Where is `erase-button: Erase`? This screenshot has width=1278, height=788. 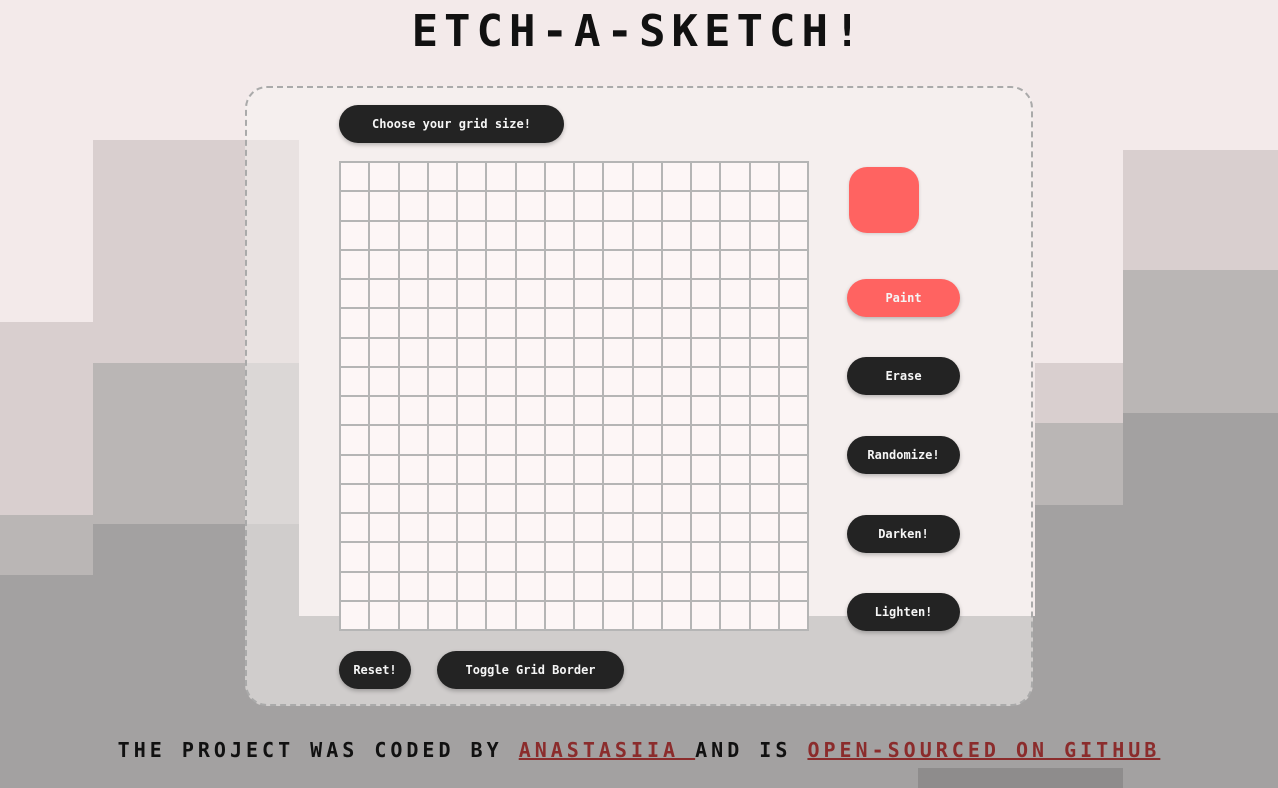
erase-button: Erase is located at coordinates (903, 376).